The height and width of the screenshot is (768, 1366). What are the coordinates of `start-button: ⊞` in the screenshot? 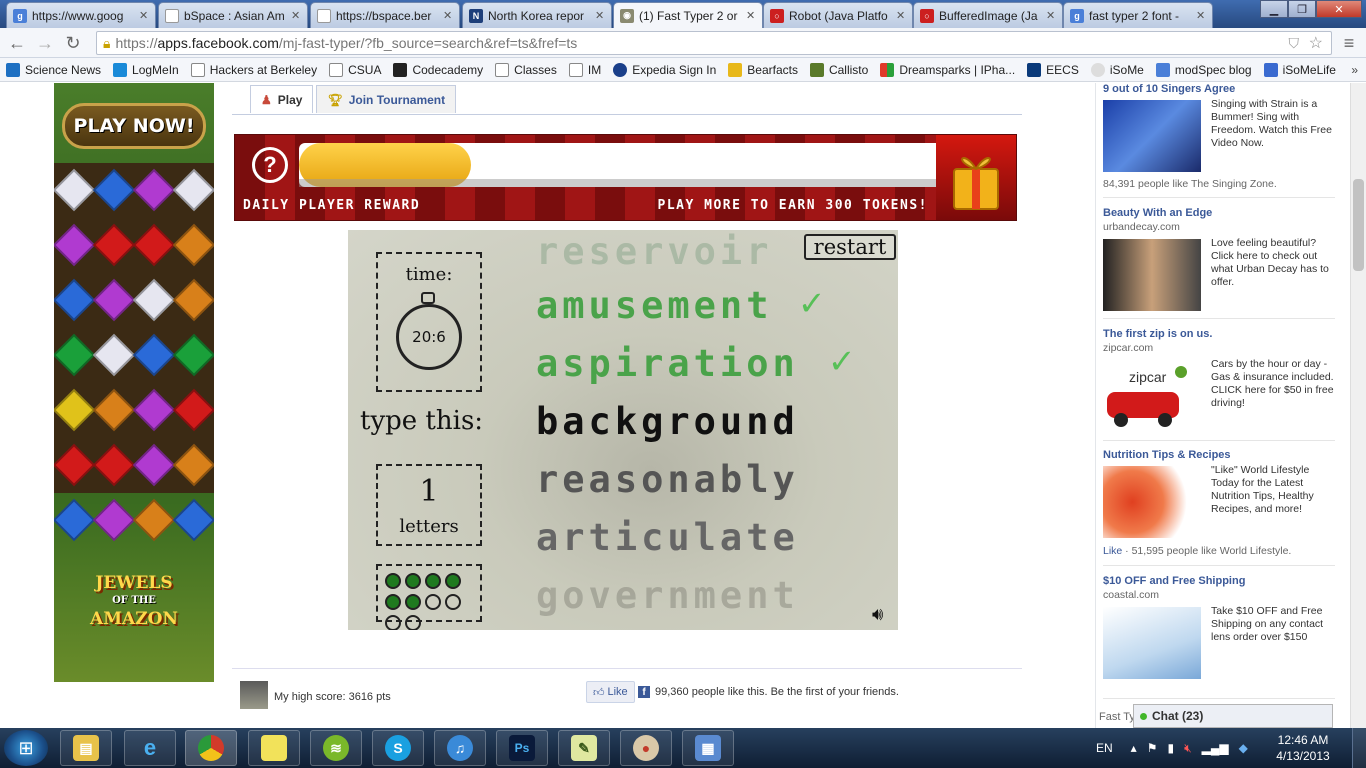 It's located at (26, 748).